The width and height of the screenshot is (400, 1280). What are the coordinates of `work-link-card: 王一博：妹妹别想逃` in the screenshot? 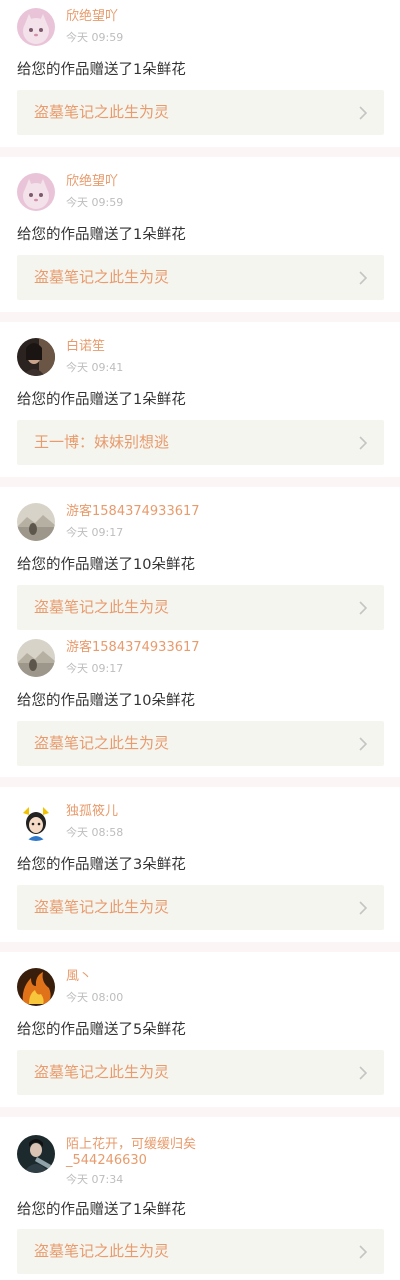 It's located at (200, 442).